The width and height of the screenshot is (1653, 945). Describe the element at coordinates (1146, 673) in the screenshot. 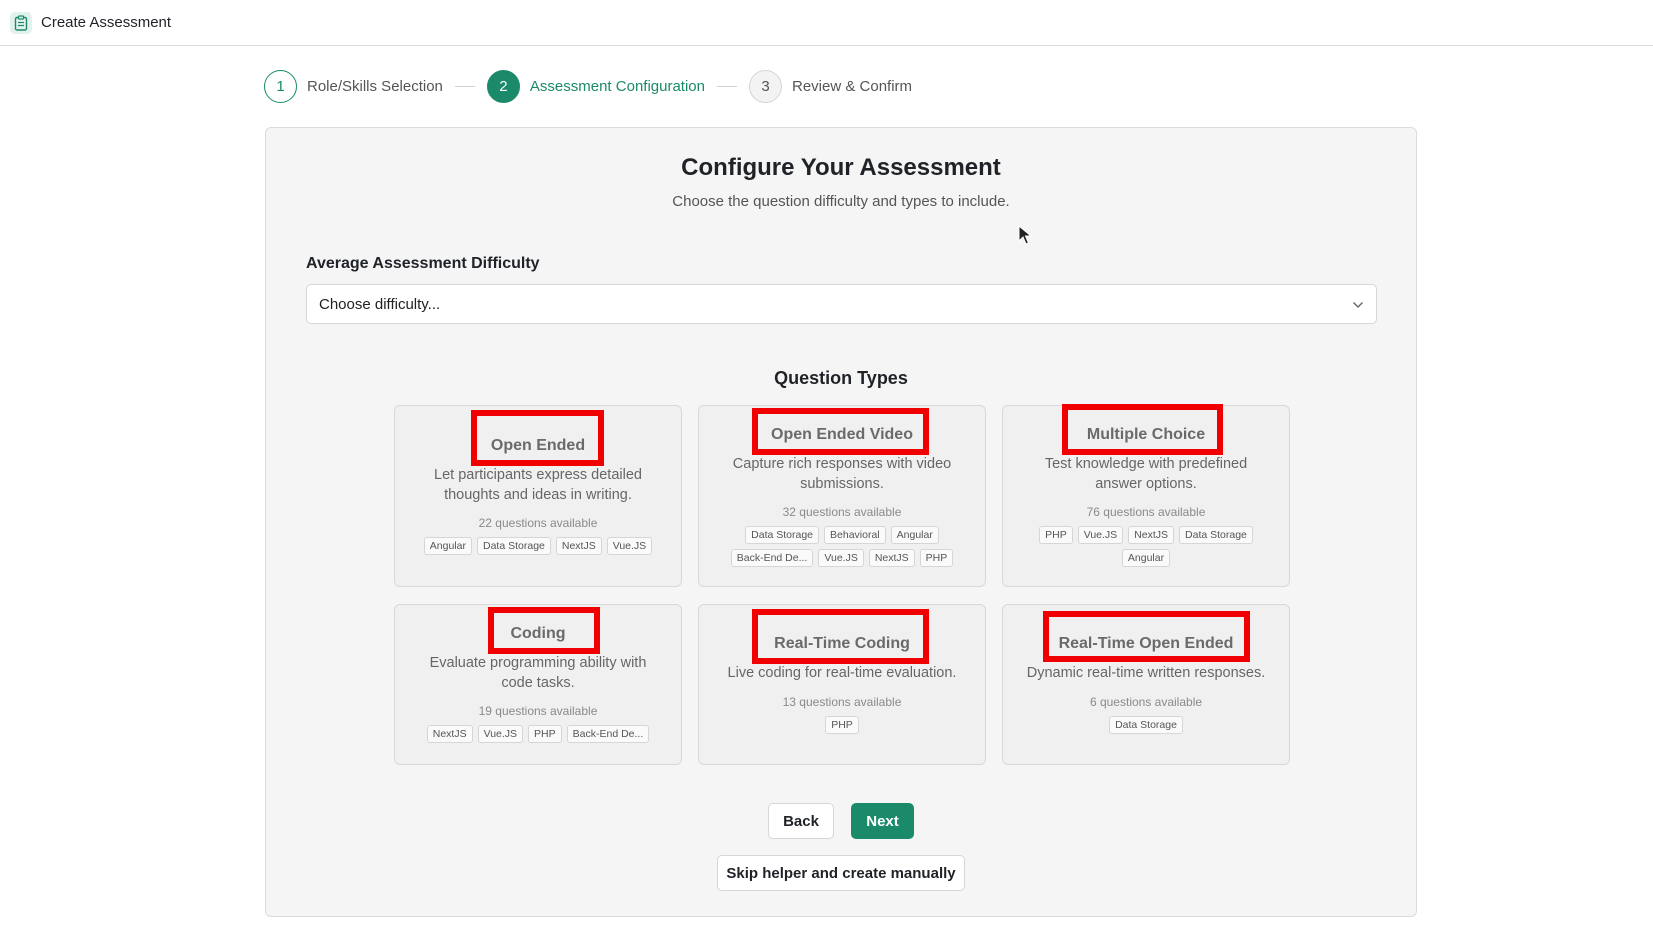

I see `question-type-description: Dynamic real-time written responses.` at that location.